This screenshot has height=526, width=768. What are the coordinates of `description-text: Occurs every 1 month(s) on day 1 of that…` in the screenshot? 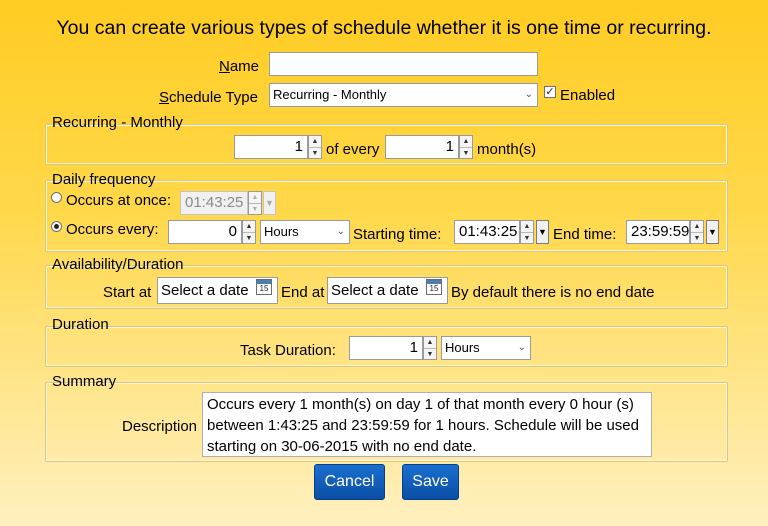 It's located at (427, 424).